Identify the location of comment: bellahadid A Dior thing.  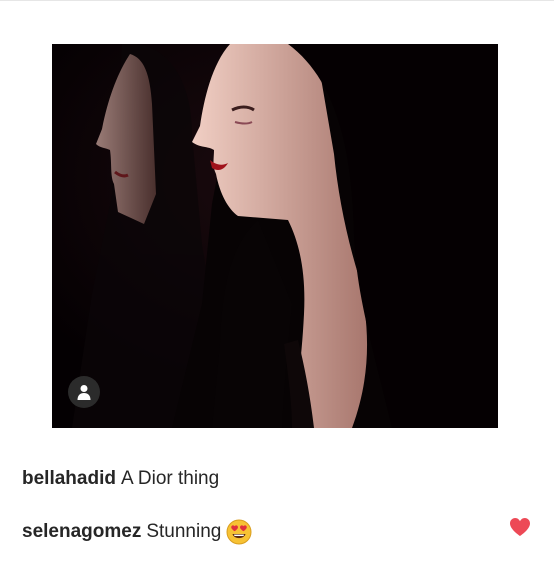
(120, 479).